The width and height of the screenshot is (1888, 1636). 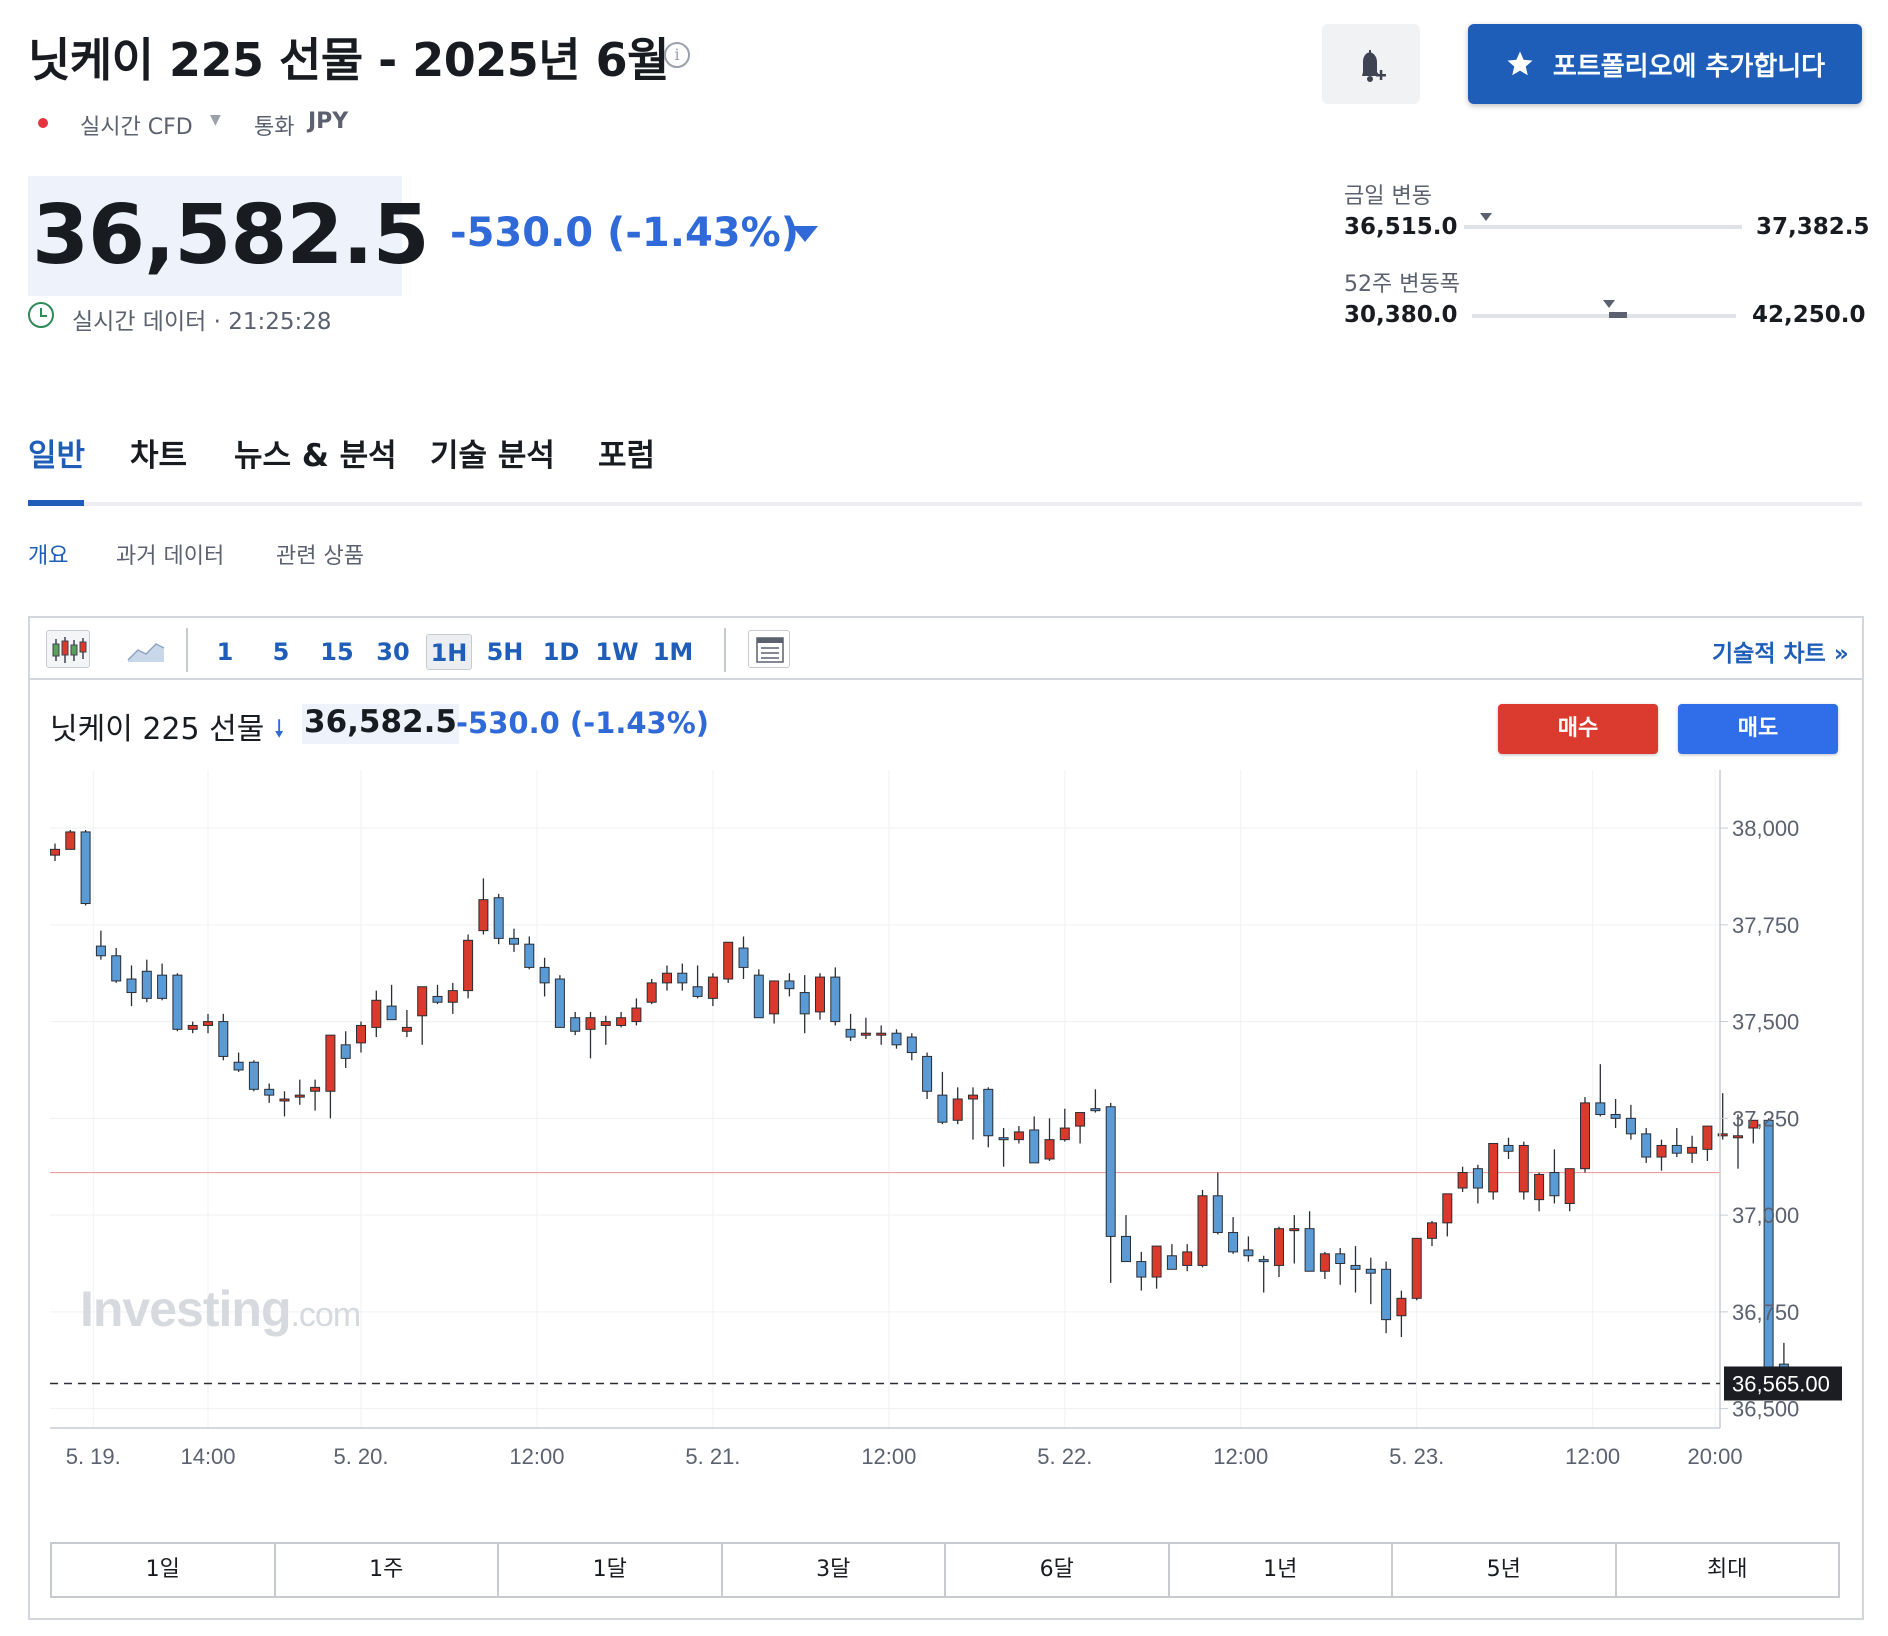 What do you see at coordinates (360, 1456) in the screenshot?
I see `x-tick-label: 5. 20.` at bounding box center [360, 1456].